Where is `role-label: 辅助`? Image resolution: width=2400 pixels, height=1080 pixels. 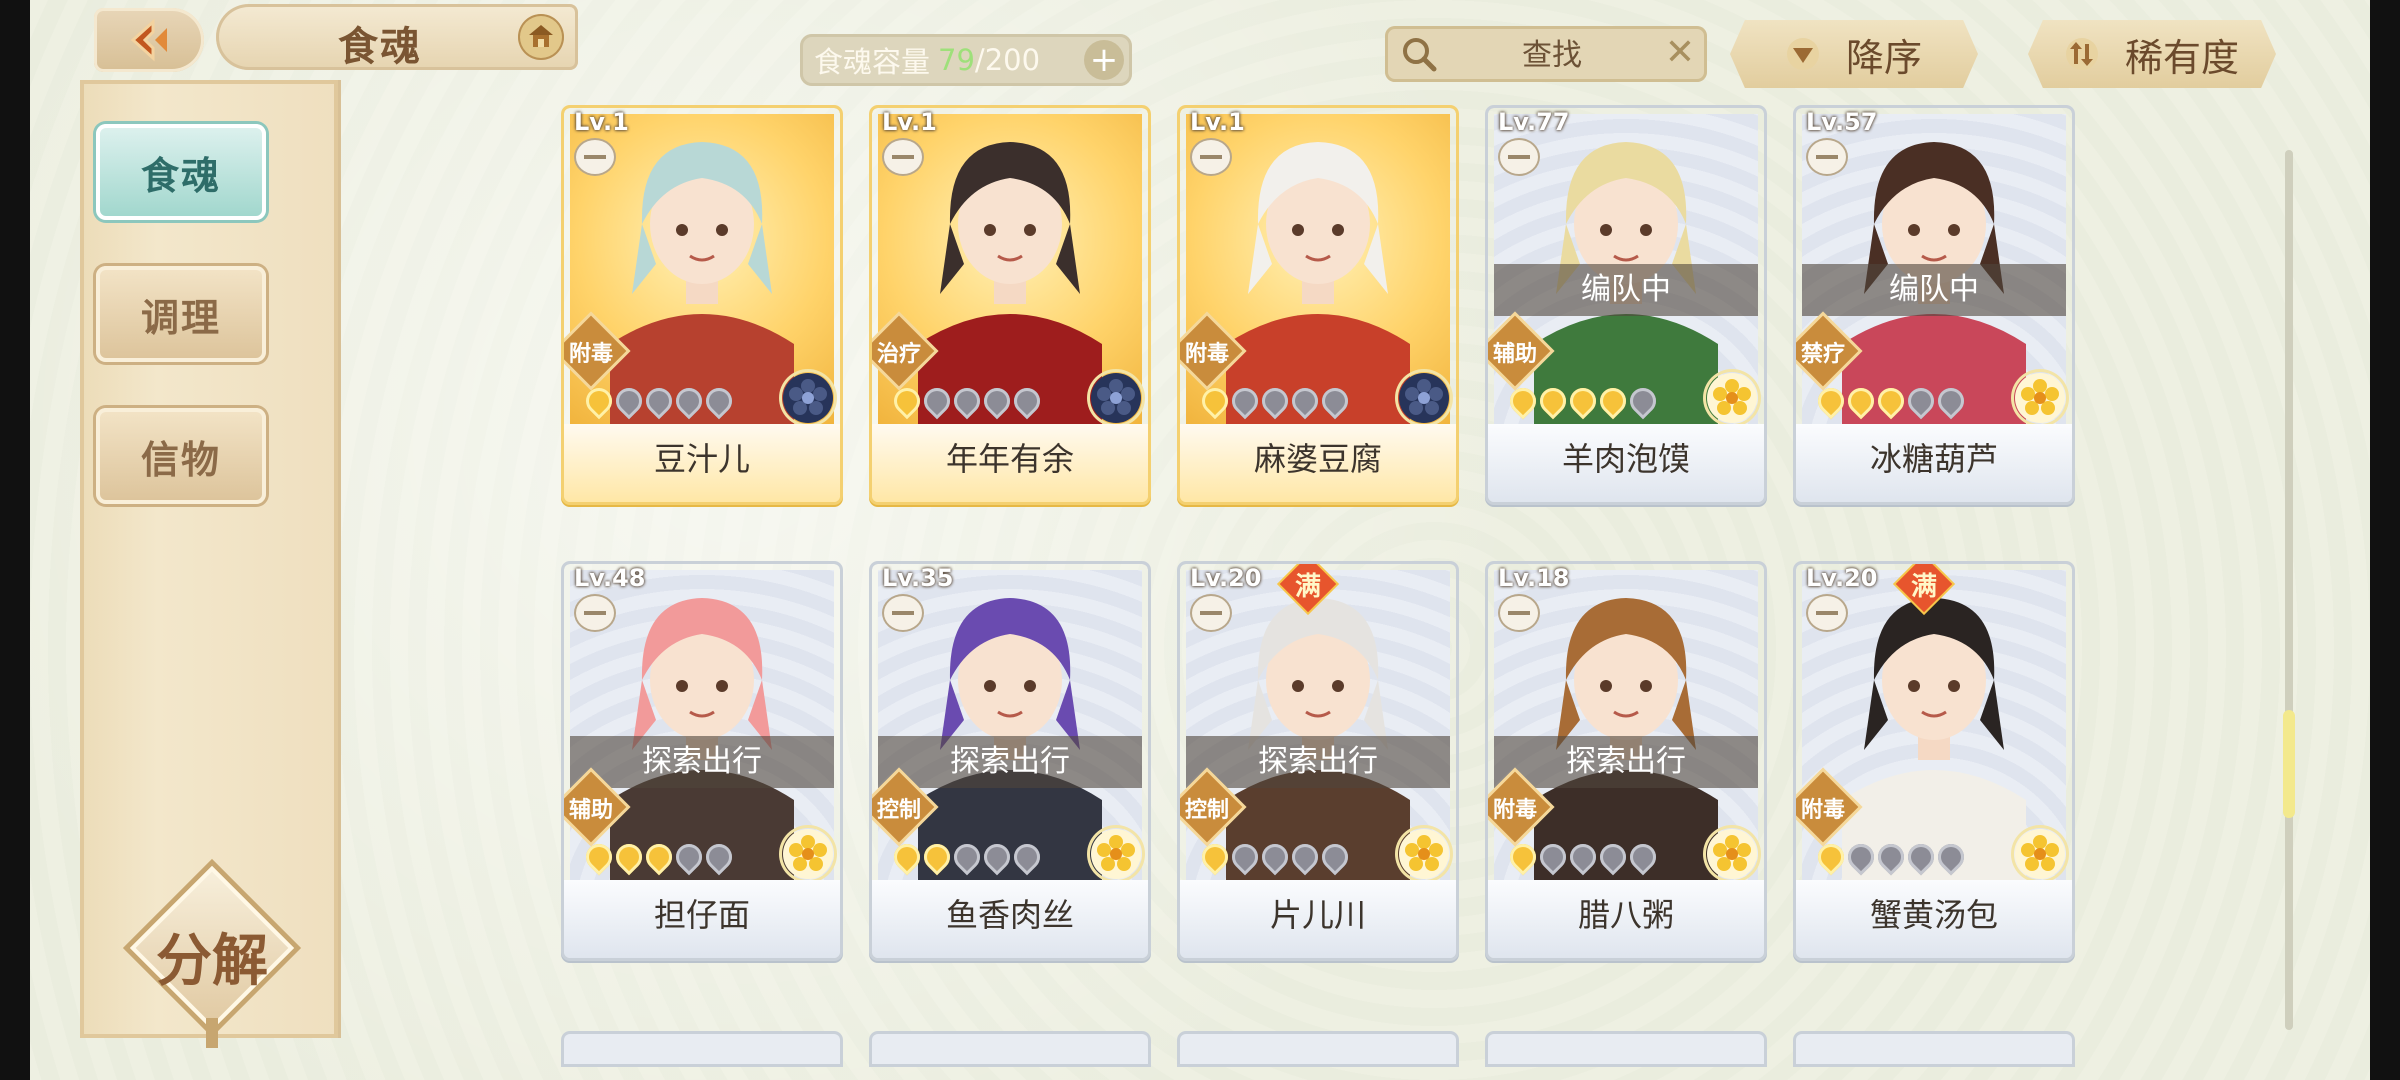 role-label: 辅助 is located at coordinates (590, 810).